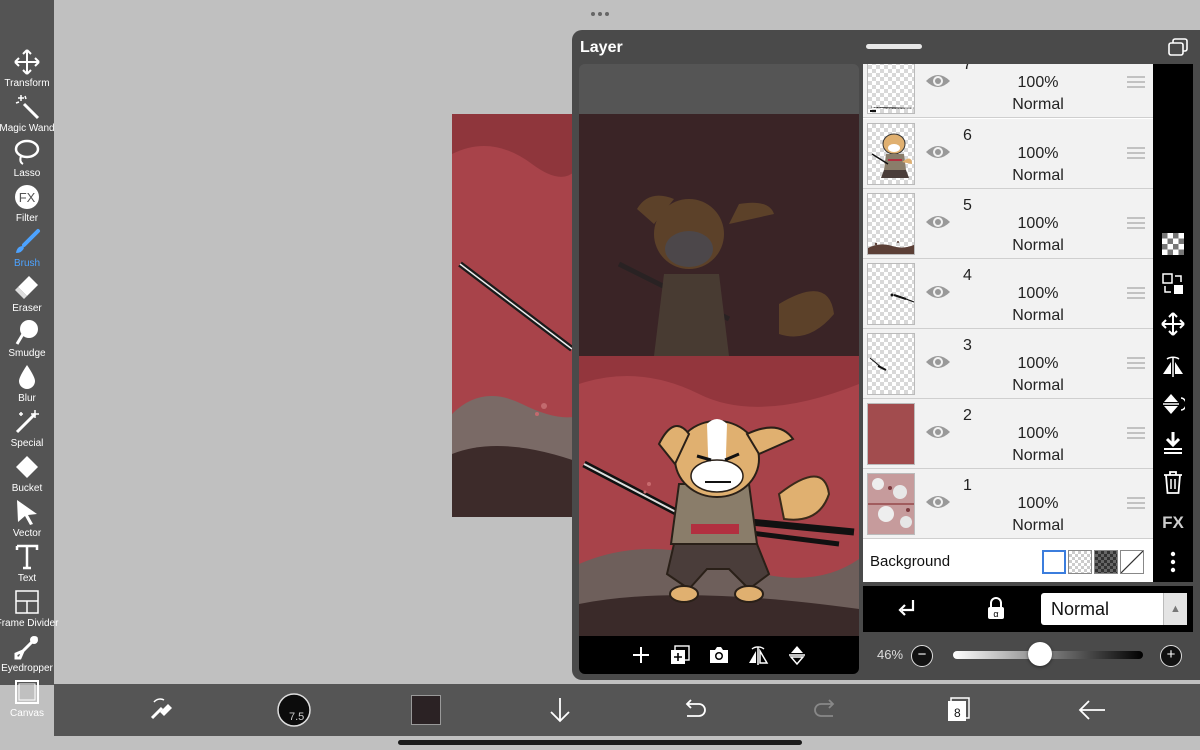 This screenshot has height=750, width=1200. What do you see at coordinates (27, 113) in the screenshot?
I see `tool-magic-wand: Magic Wand` at bounding box center [27, 113].